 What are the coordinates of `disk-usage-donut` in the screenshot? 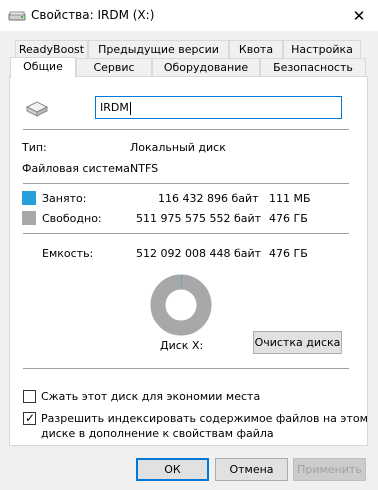 It's located at (181, 305).